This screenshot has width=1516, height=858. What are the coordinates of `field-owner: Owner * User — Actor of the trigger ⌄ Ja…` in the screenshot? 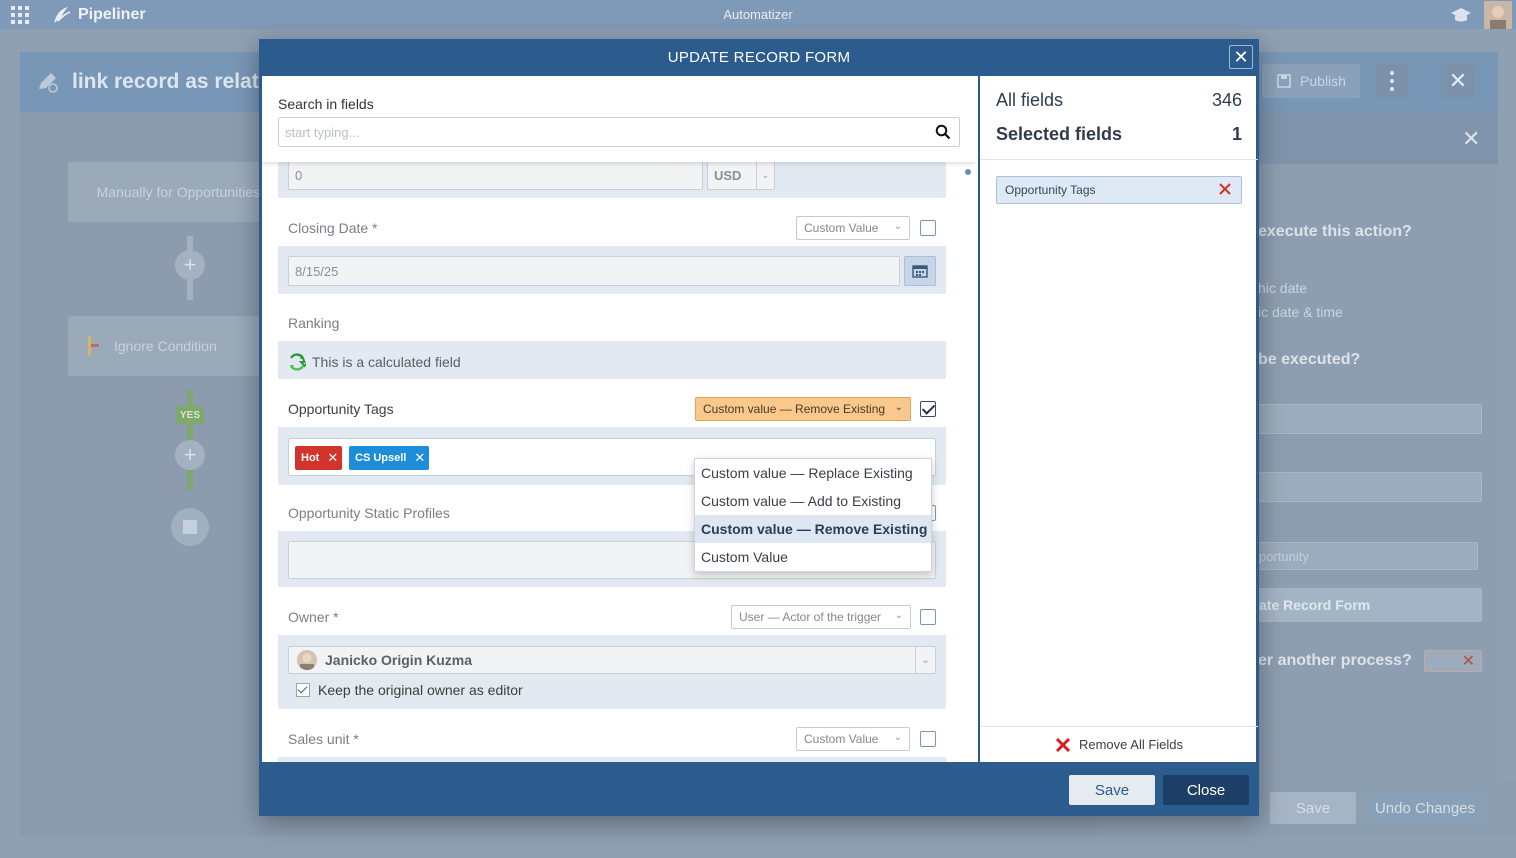 It's located at (612, 654).